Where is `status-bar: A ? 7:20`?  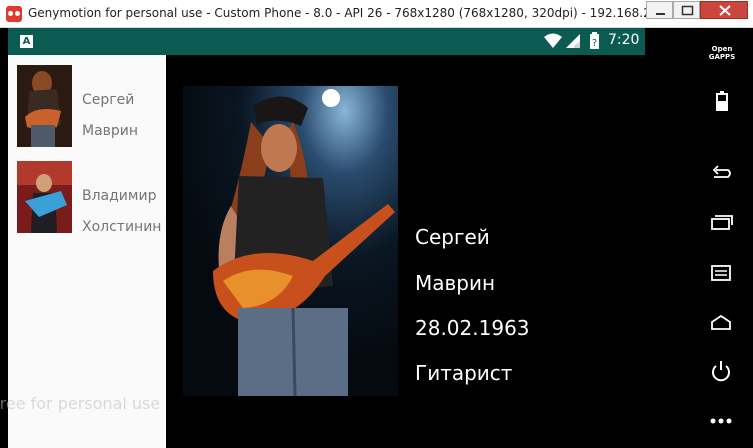
status-bar: A ? 7:20 is located at coordinates (326, 41).